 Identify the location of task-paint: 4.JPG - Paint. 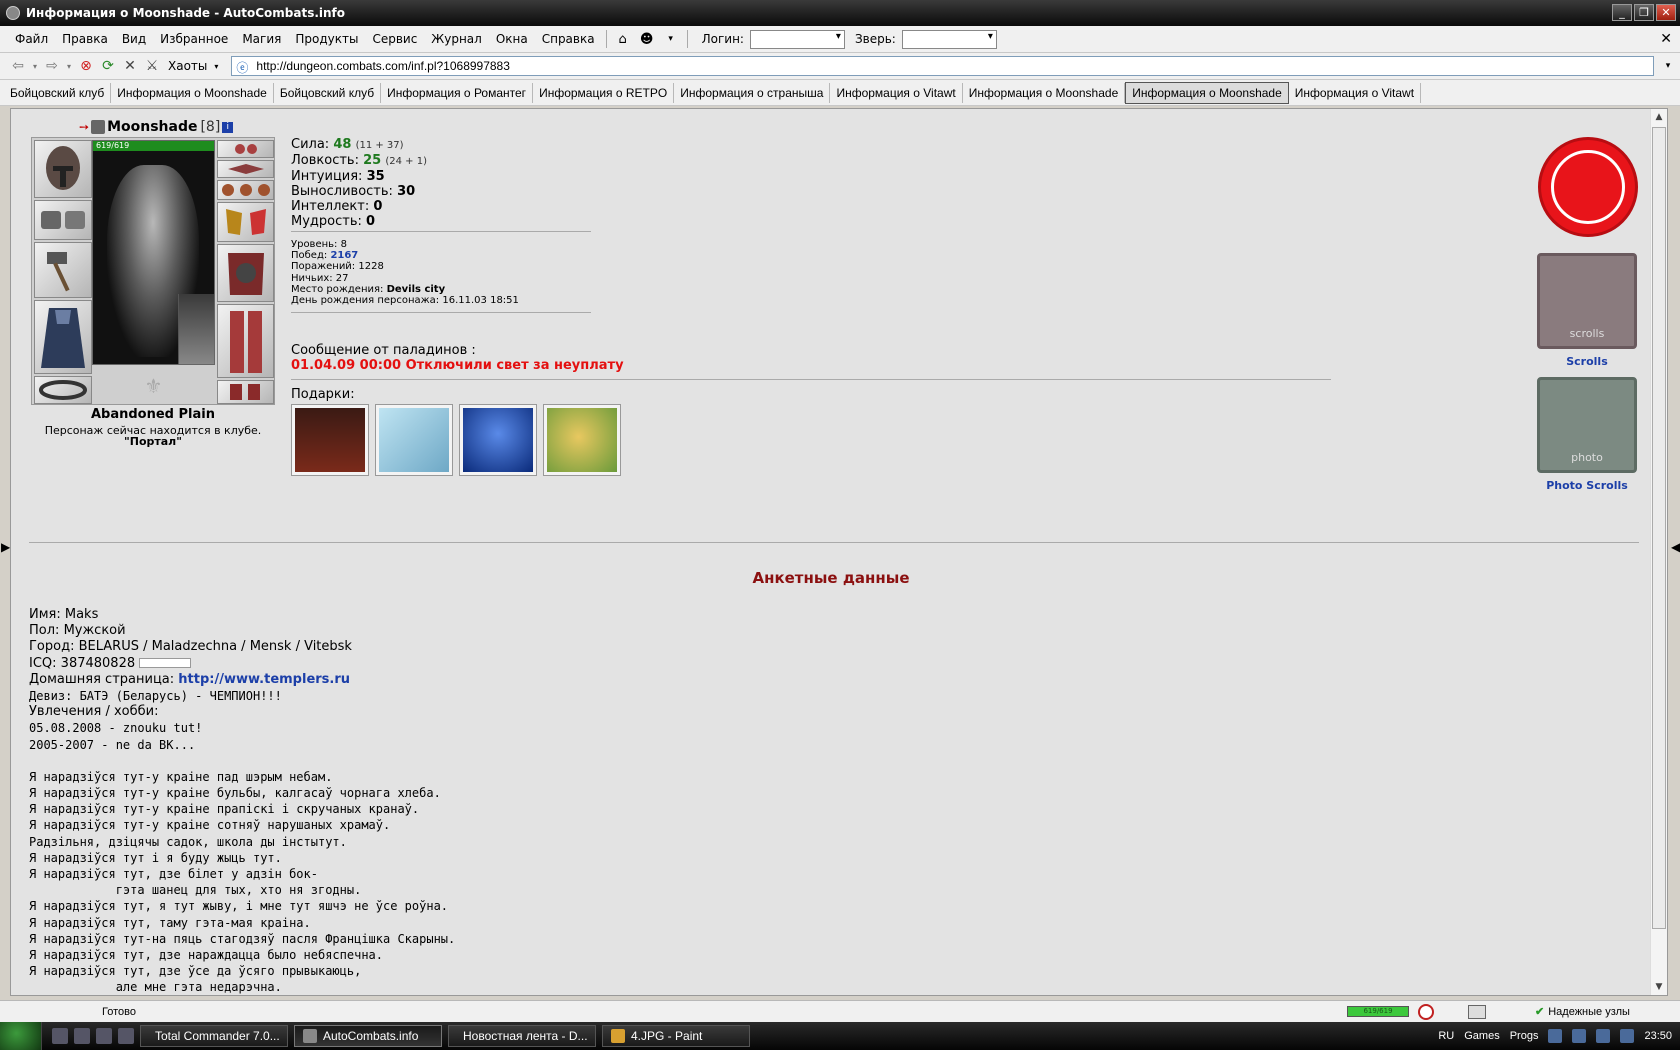
(676, 1036).